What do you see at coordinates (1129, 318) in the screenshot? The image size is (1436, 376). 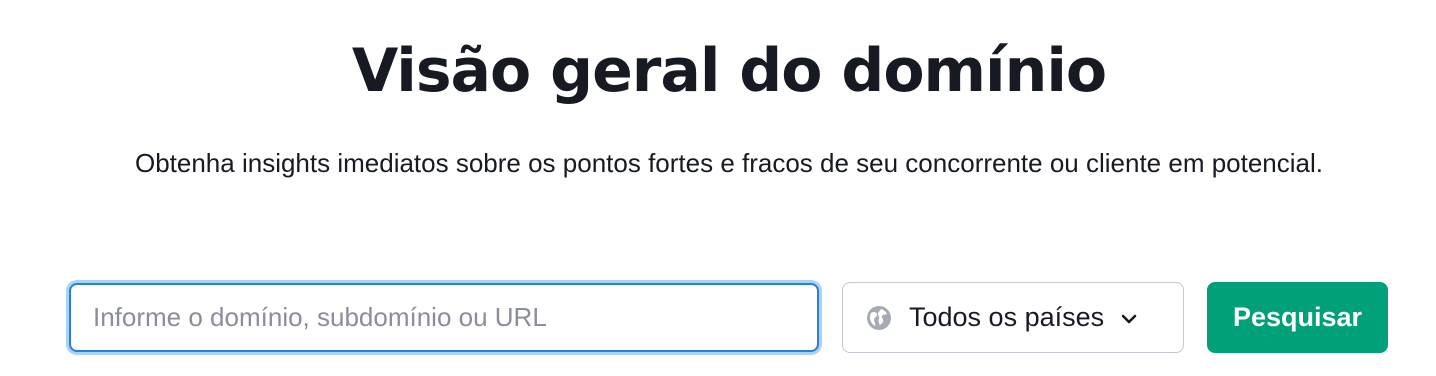 I see `chevron-down-icon` at bounding box center [1129, 318].